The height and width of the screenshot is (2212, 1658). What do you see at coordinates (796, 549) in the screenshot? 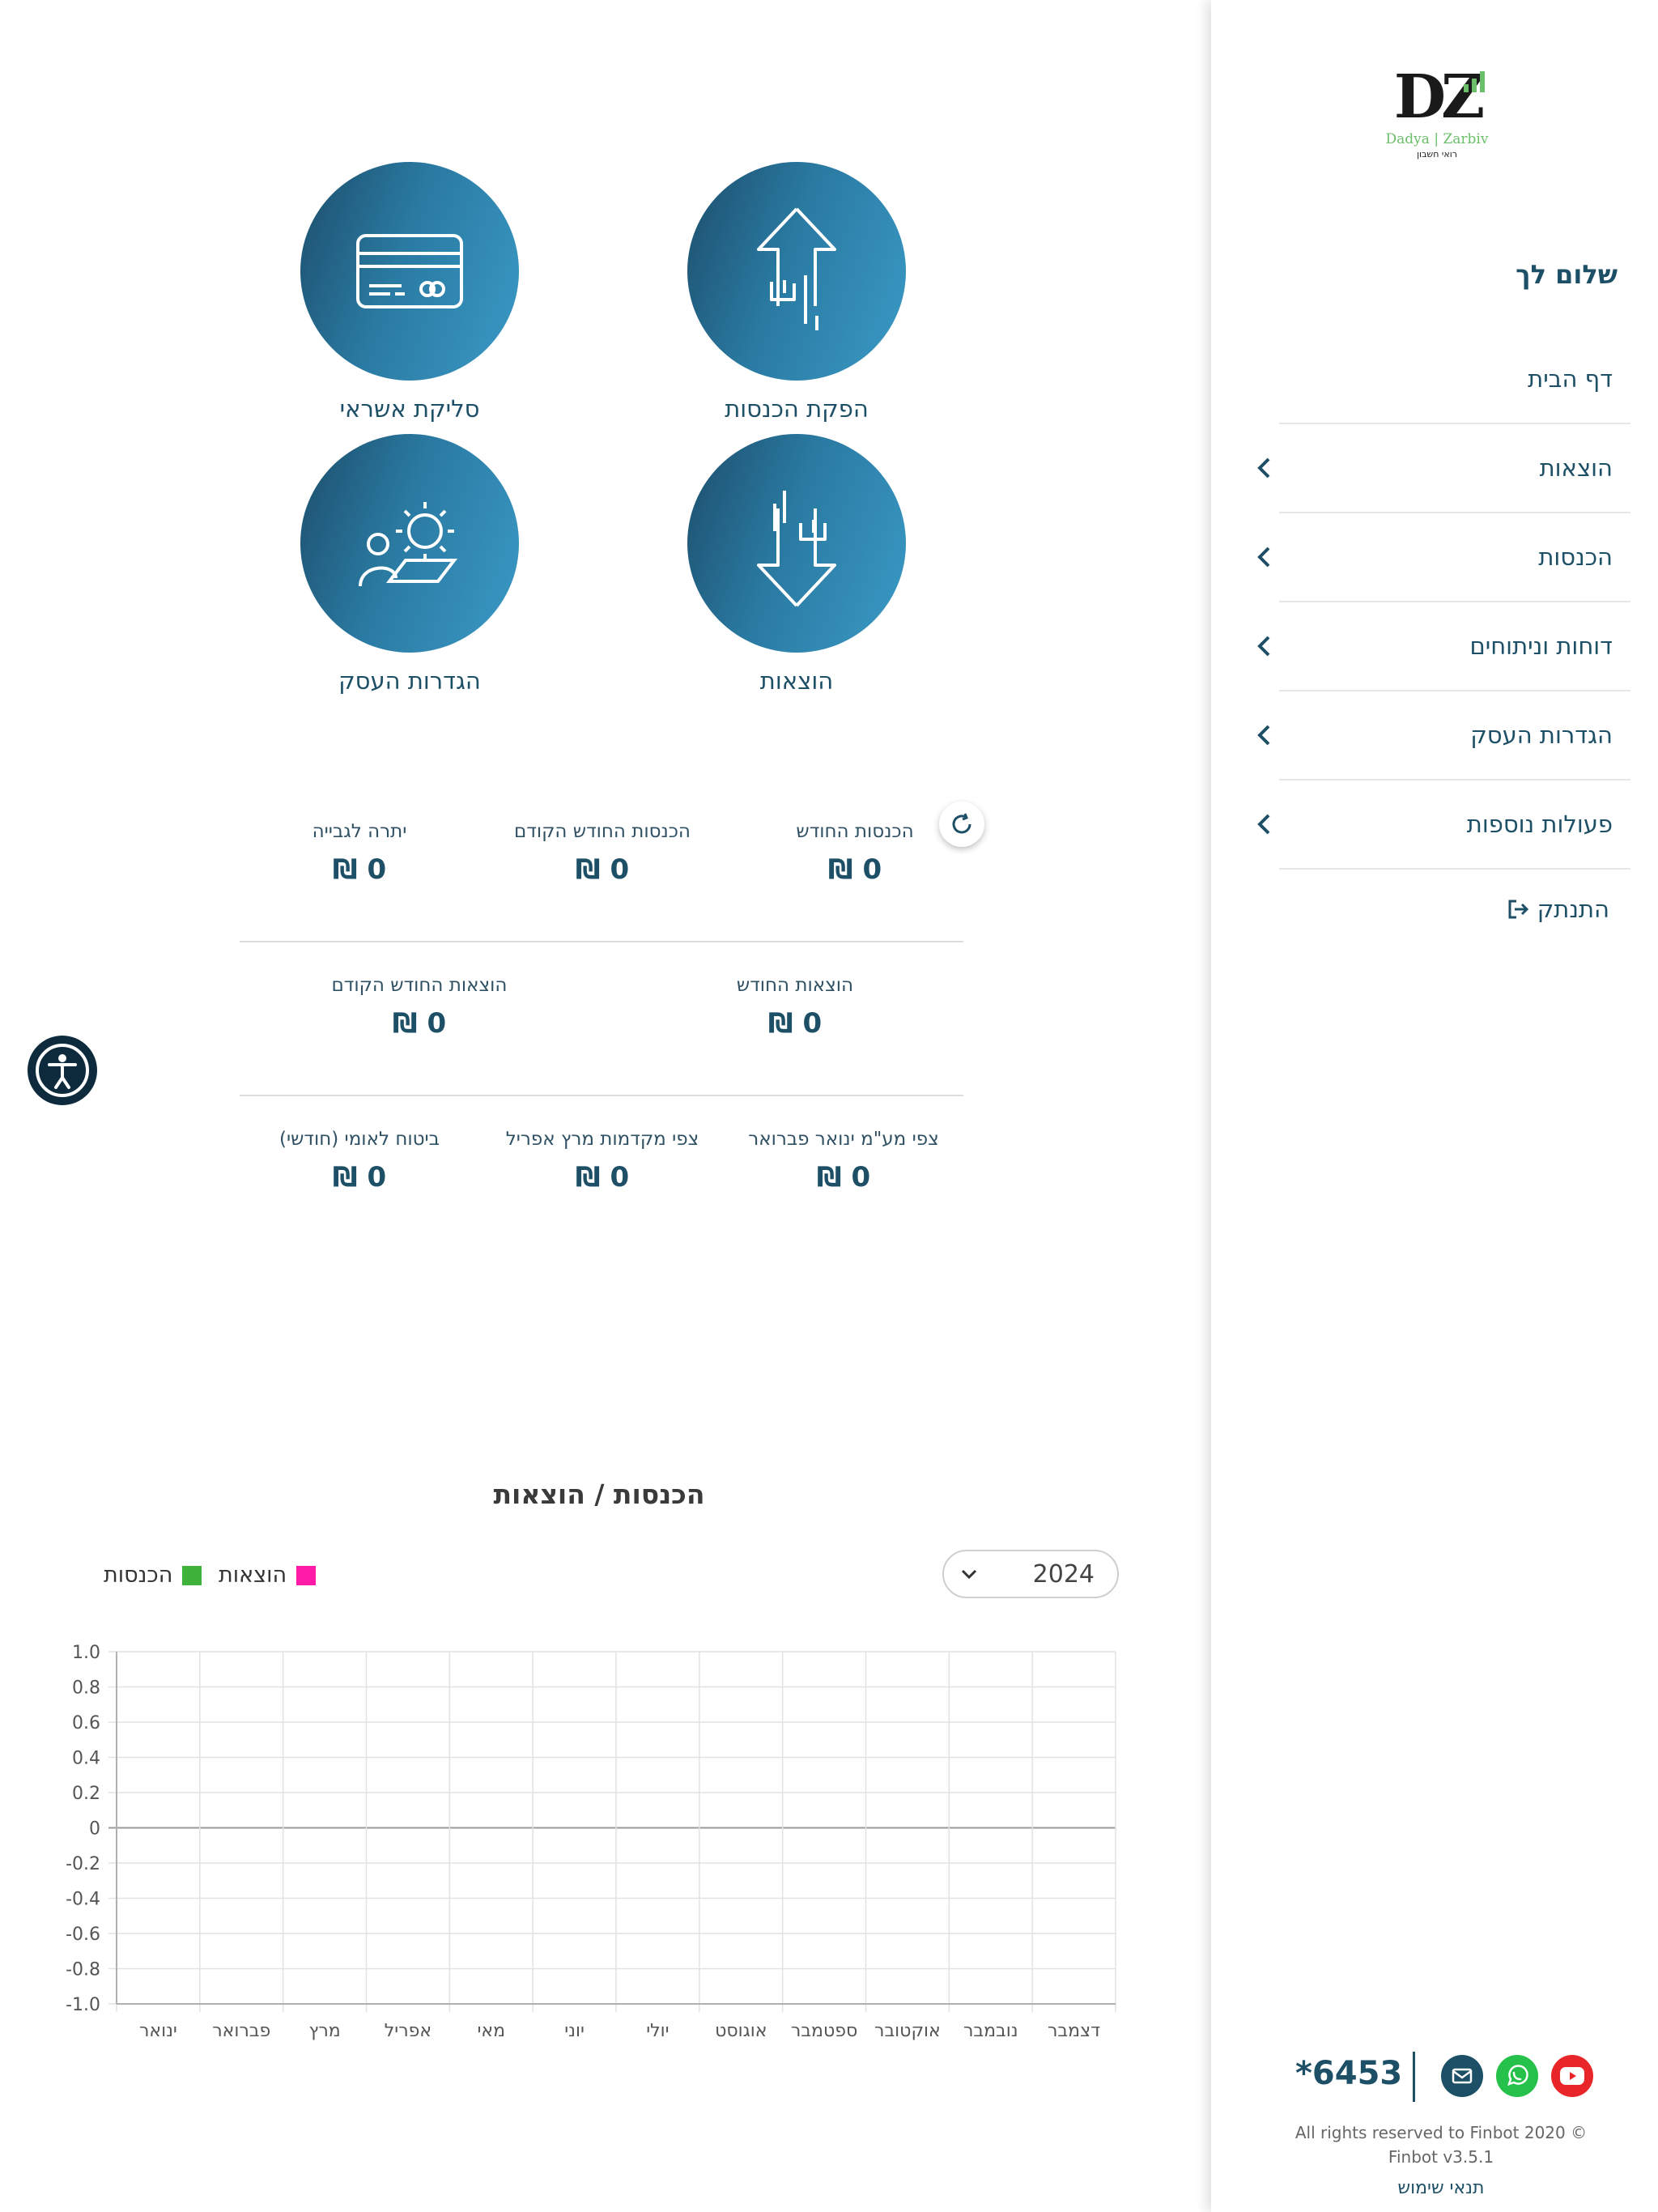
I see `expense-arrow-down-icon` at bounding box center [796, 549].